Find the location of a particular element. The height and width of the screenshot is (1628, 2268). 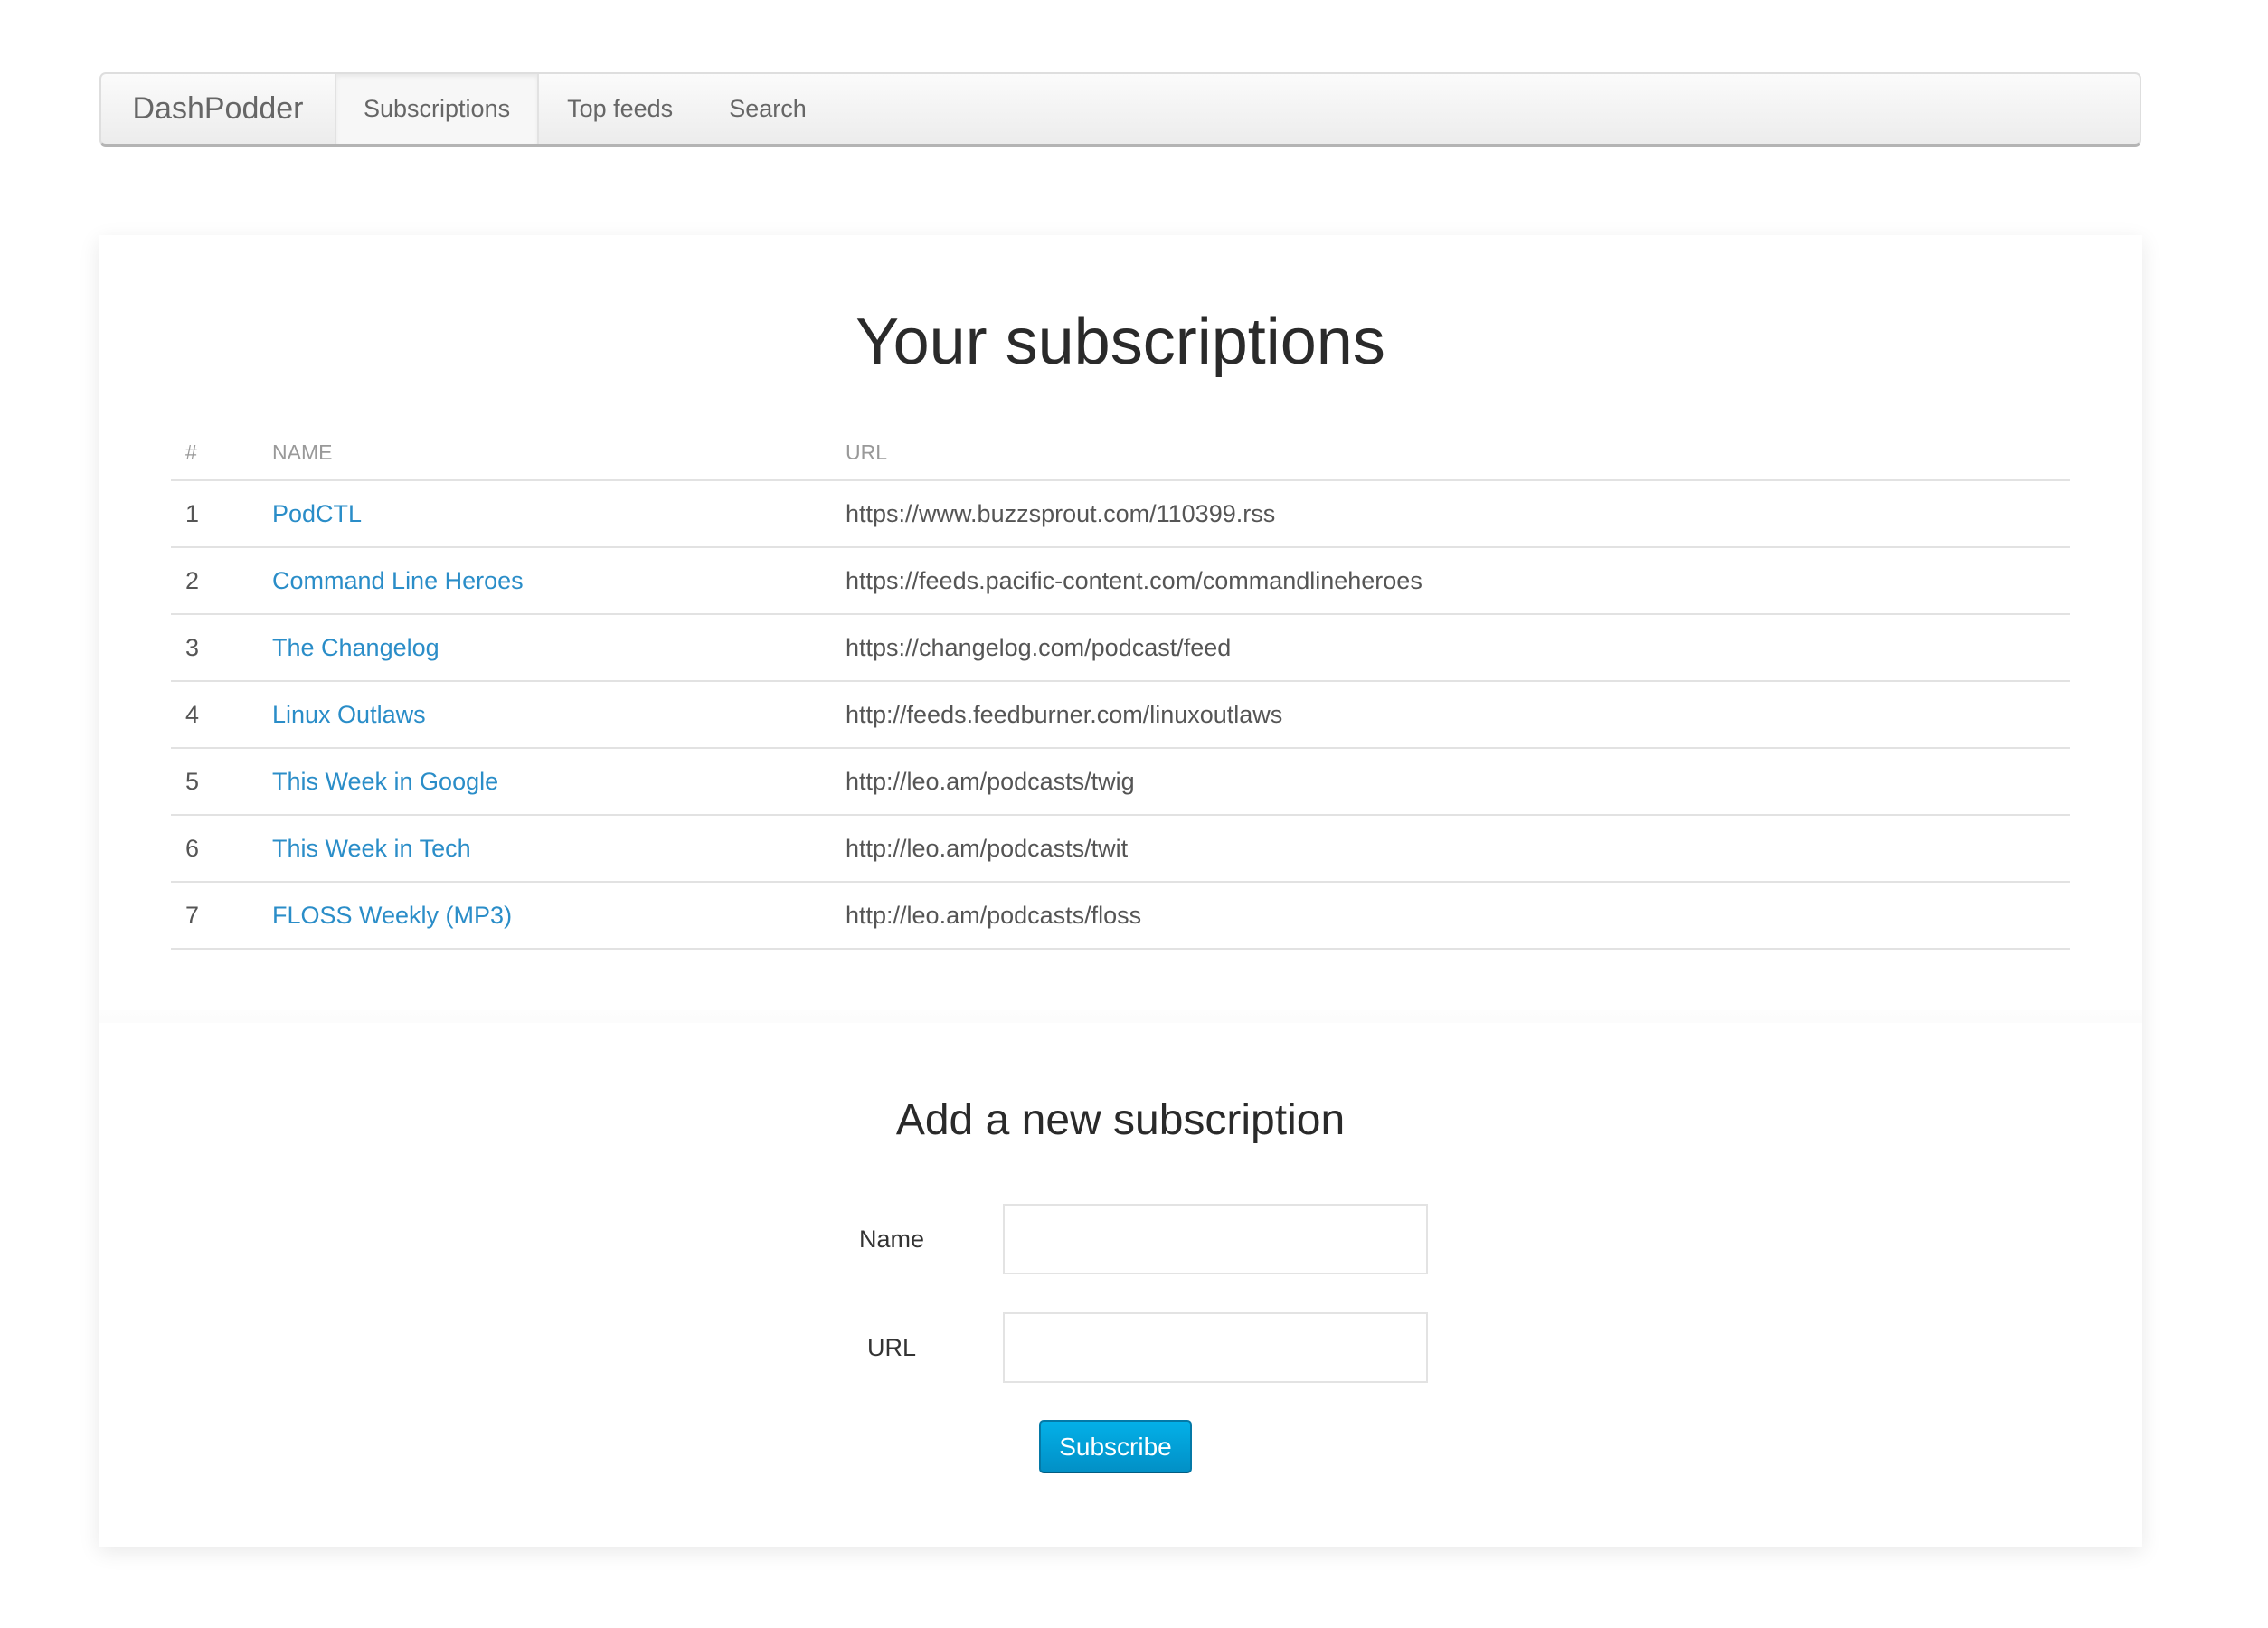

url-label: URL is located at coordinates (891, 1347).